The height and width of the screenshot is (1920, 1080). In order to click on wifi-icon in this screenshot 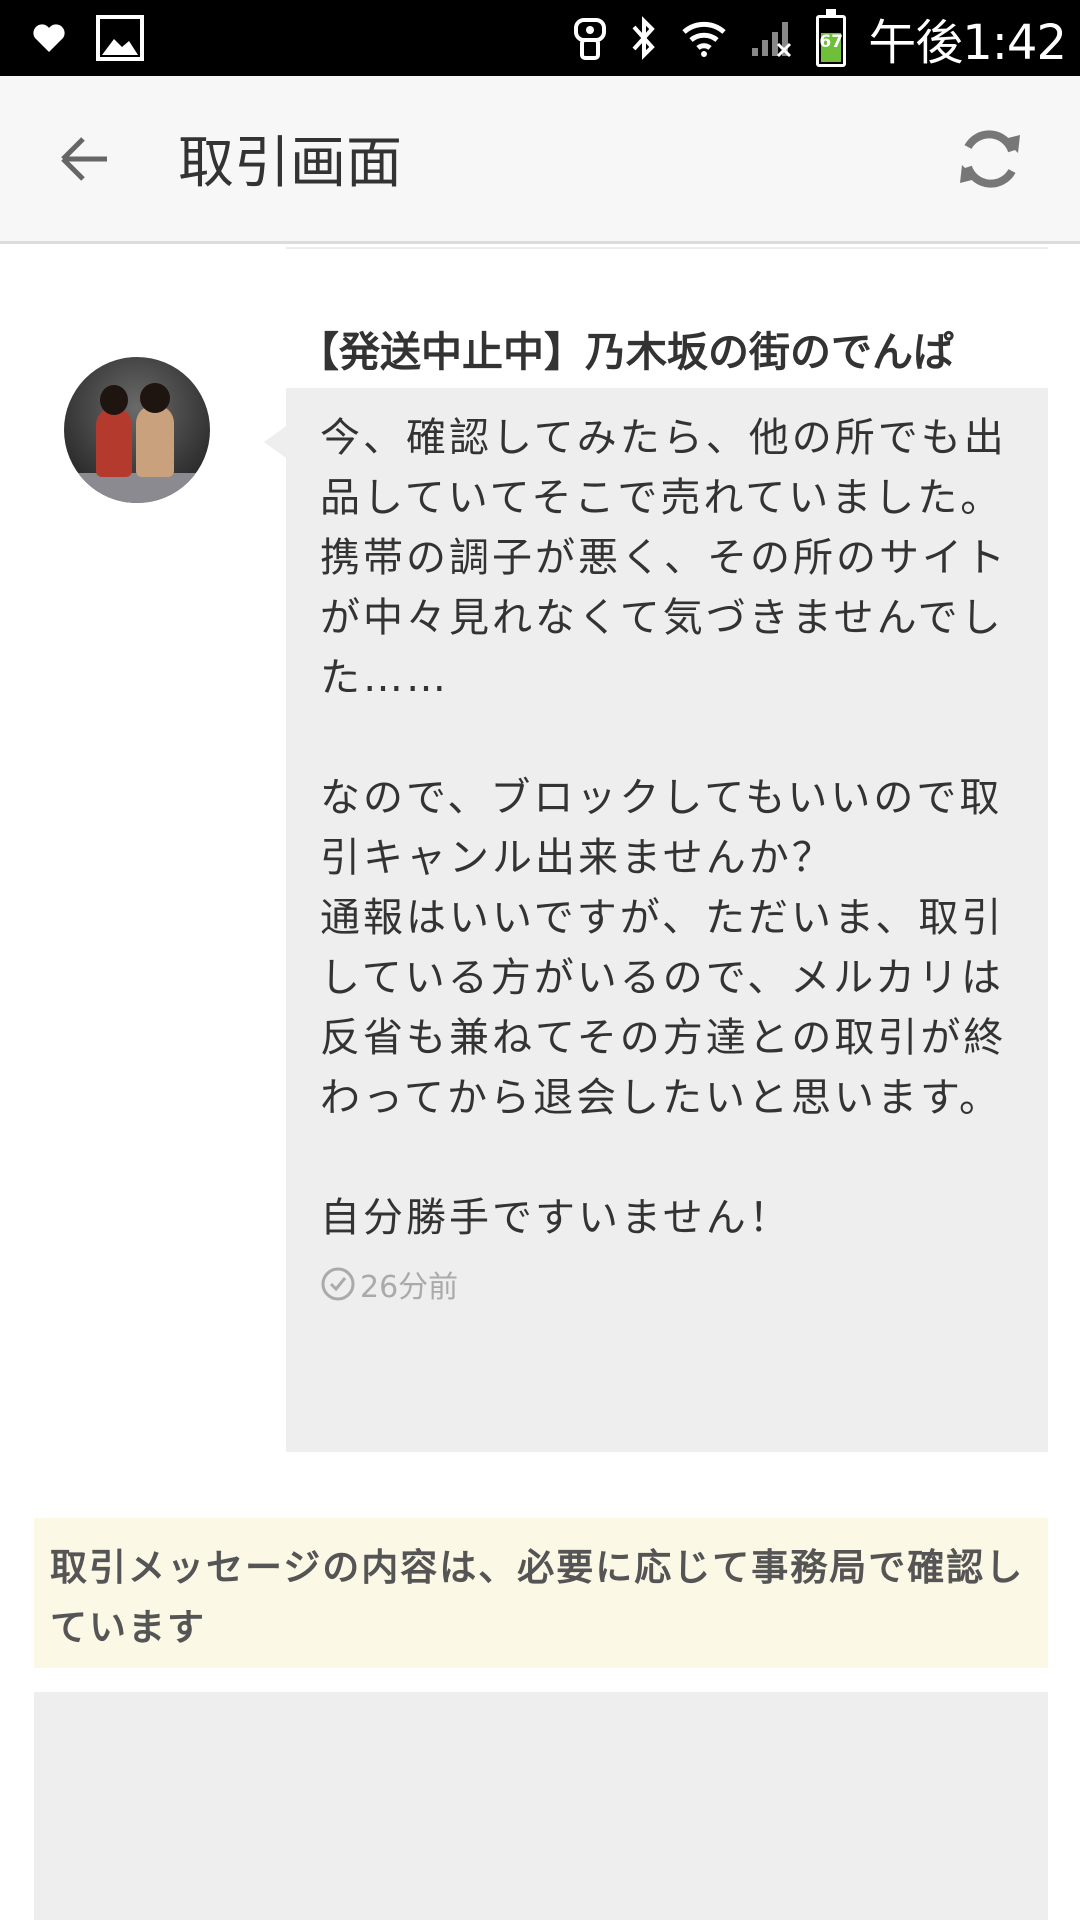, I will do `click(704, 38)`.